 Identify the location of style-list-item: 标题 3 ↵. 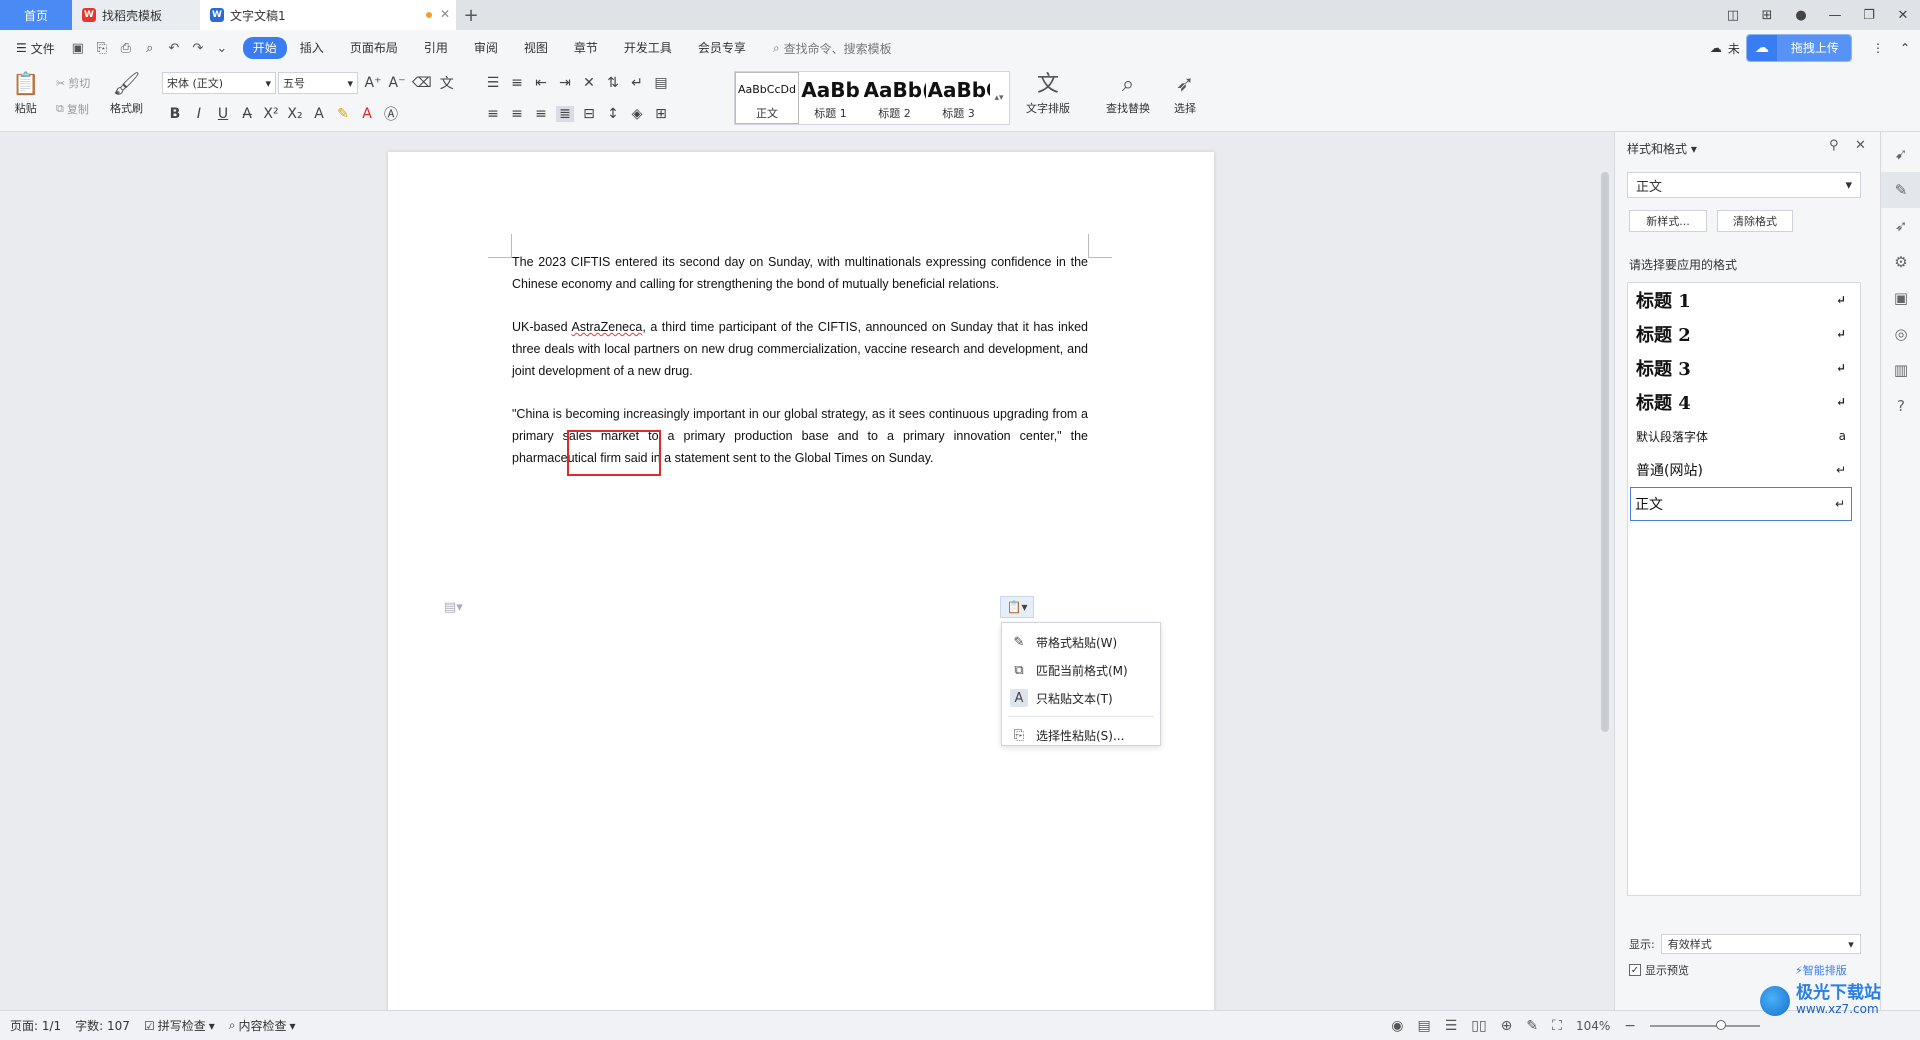
(1744, 368).